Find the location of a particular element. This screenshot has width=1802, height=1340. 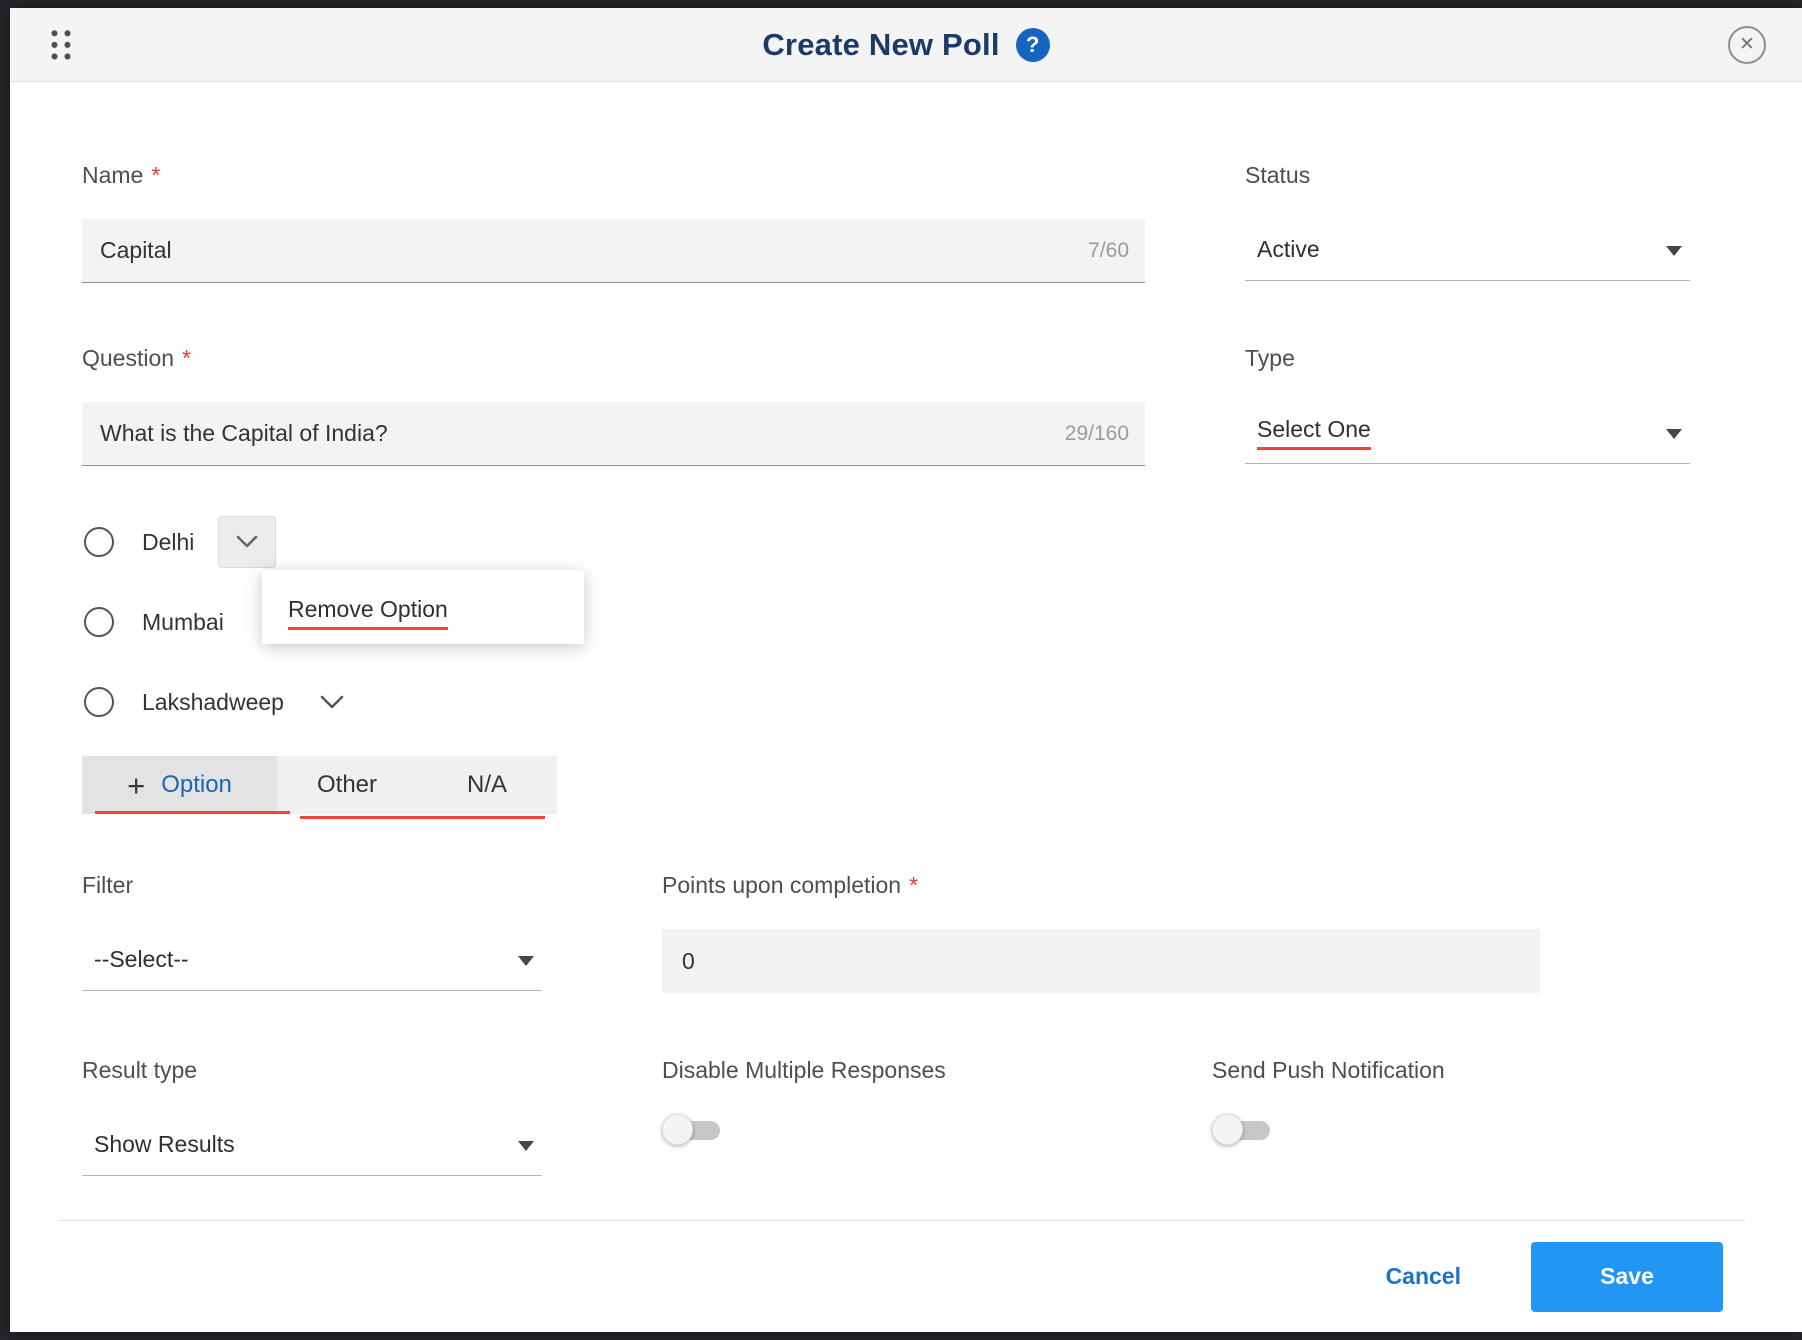

close-button: ✕ is located at coordinates (1747, 44).